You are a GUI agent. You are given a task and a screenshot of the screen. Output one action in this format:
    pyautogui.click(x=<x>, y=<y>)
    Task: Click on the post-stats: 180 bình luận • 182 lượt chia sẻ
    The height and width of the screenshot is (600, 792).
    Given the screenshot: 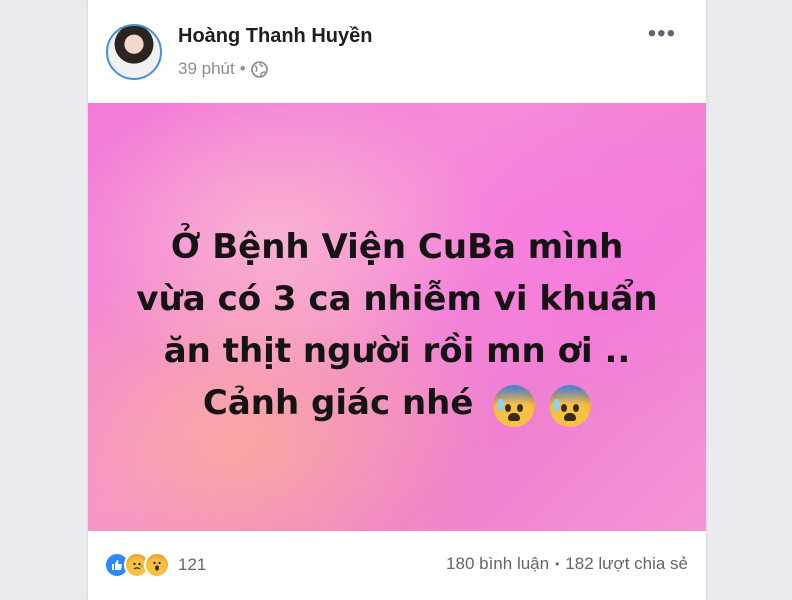 What is the action you would take?
    pyautogui.click(x=567, y=564)
    